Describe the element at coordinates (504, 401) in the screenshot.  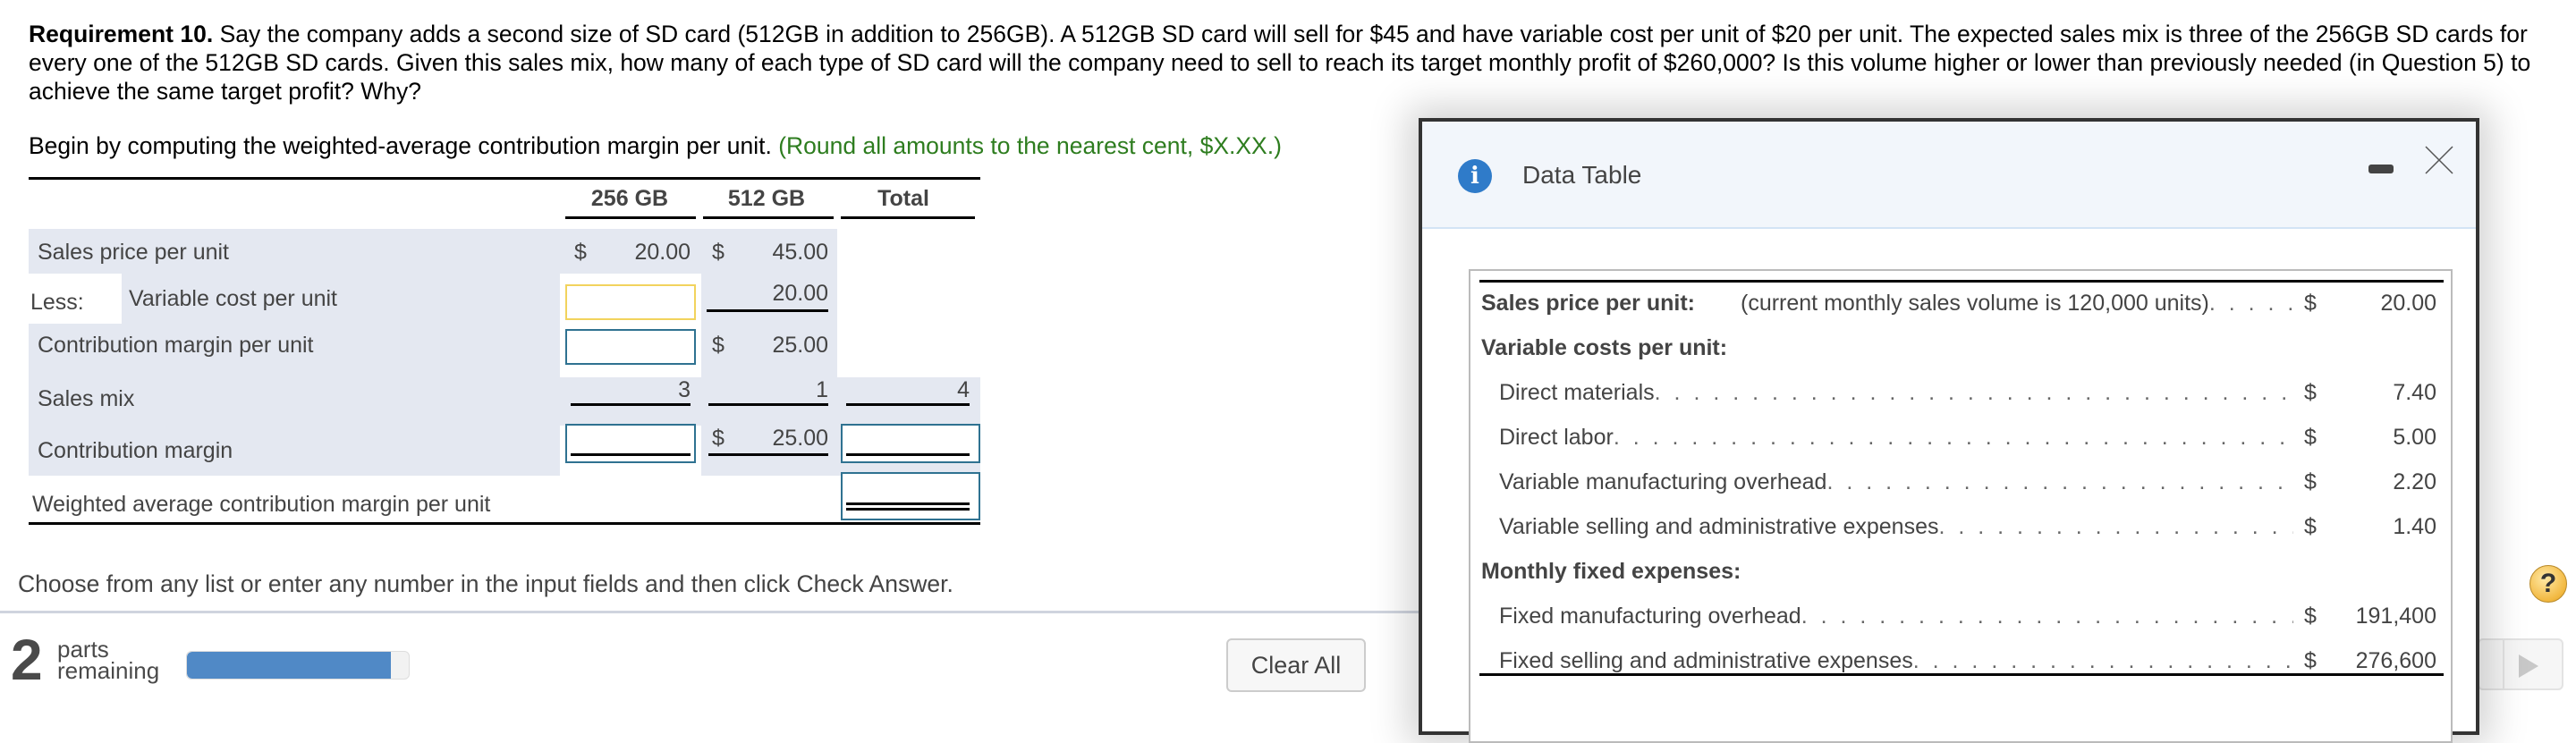
I see `table-row-sales-mix` at that location.